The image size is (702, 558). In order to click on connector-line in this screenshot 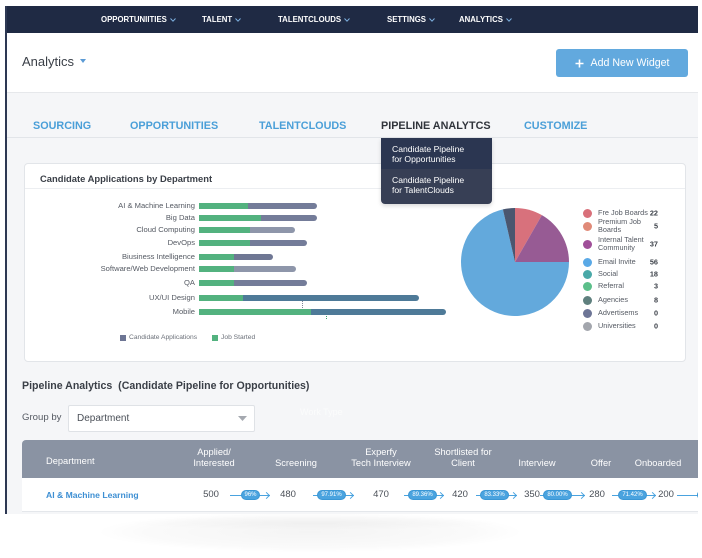, I will do `click(687, 495)`.